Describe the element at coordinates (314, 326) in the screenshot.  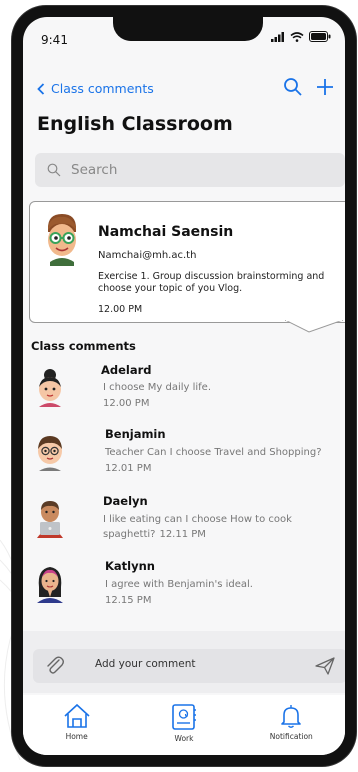
I see `speech-bubble-tail` at that location.